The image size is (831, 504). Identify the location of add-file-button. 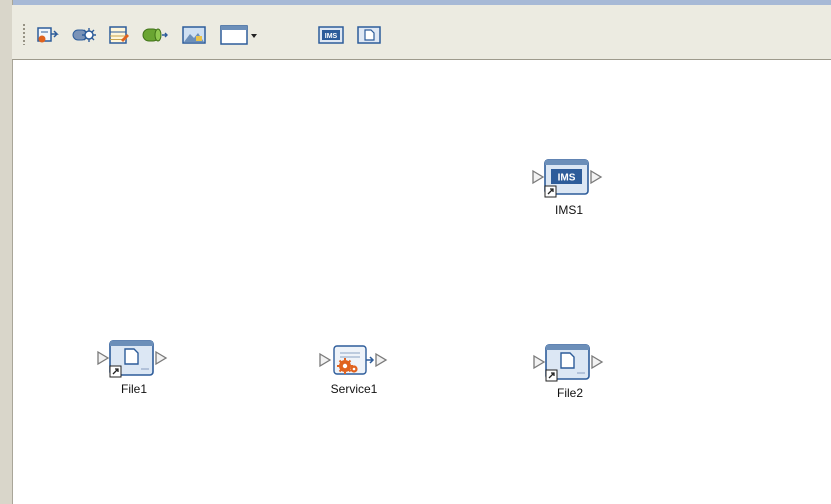
(369, 37).